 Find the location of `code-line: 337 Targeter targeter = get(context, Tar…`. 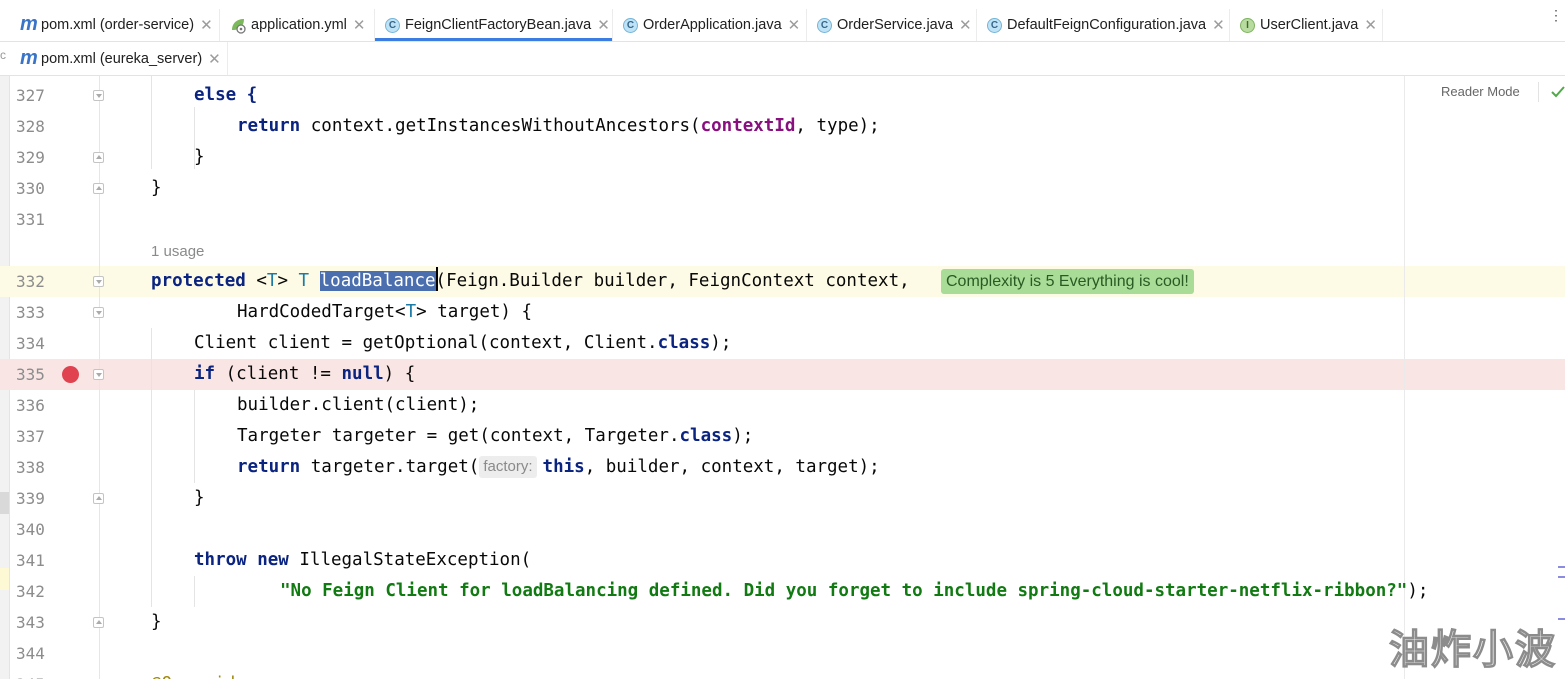

code-line: 337 Targeter targeter = get(context, Tar… is located at coordinates (385, 436).